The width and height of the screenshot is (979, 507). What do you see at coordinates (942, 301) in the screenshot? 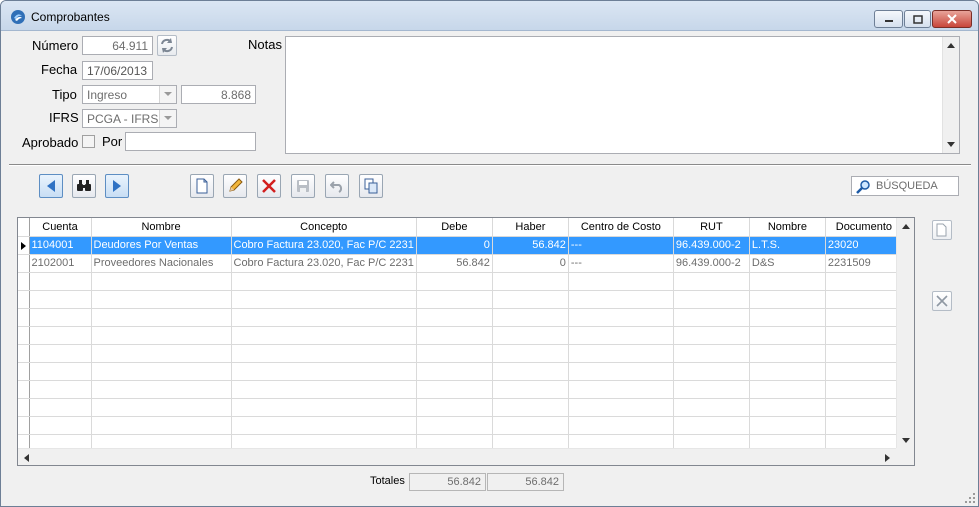
I see `delete-row-button` at bounding box center [942, 301].